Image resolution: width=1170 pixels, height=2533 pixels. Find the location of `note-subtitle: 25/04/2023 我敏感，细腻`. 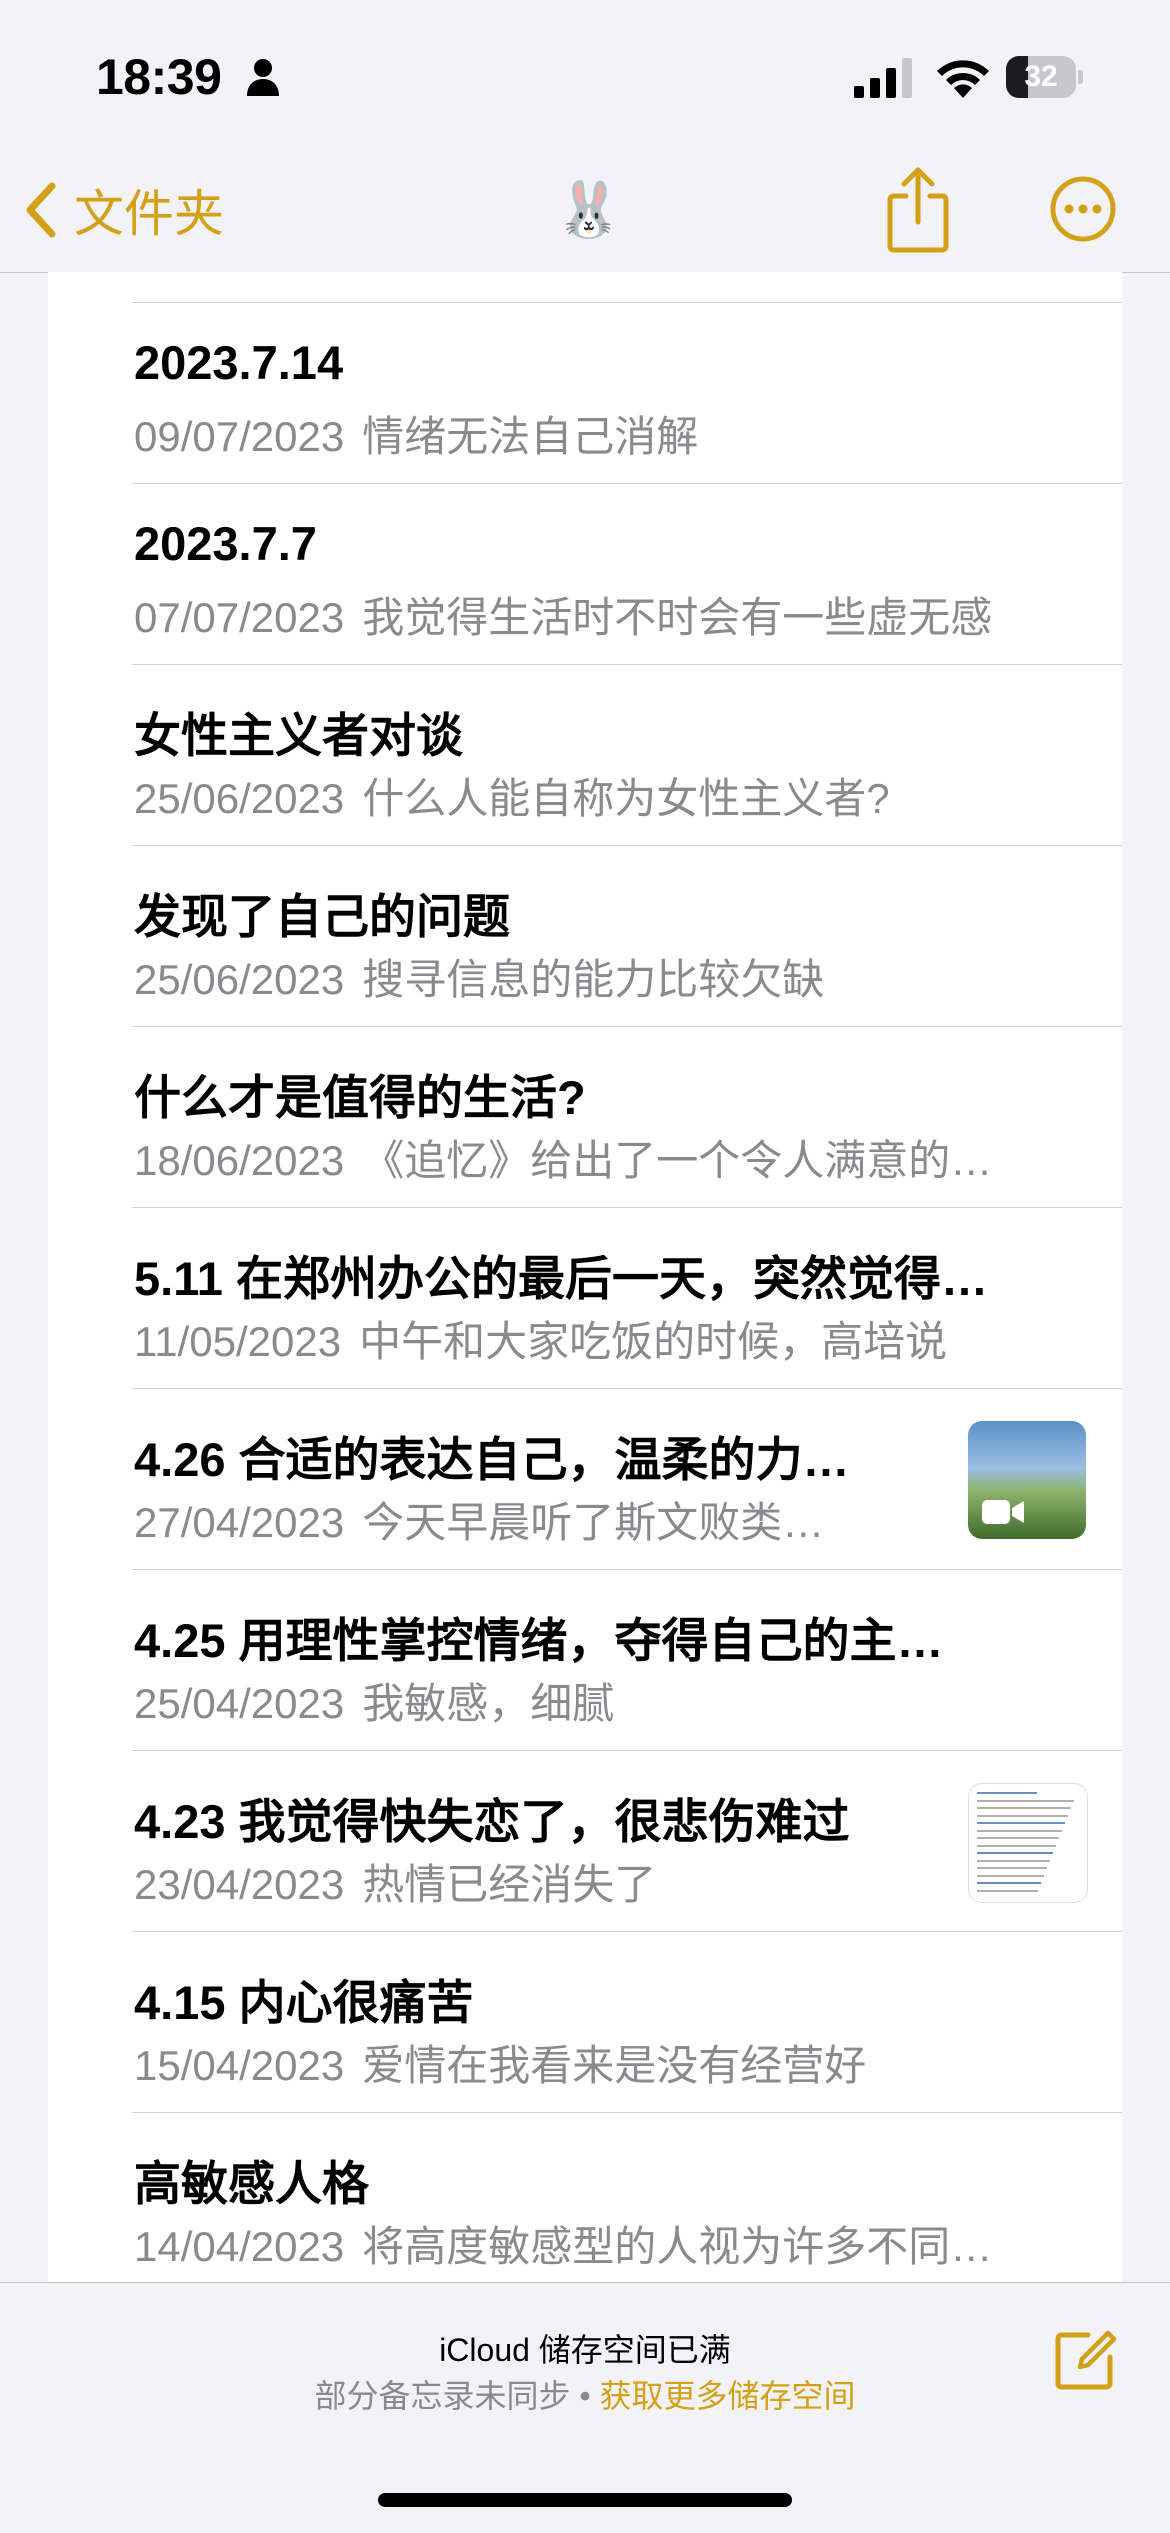

note-subtitle: 25/04/2023 我敏感，细腻 is located at coordinates (624, 1700).